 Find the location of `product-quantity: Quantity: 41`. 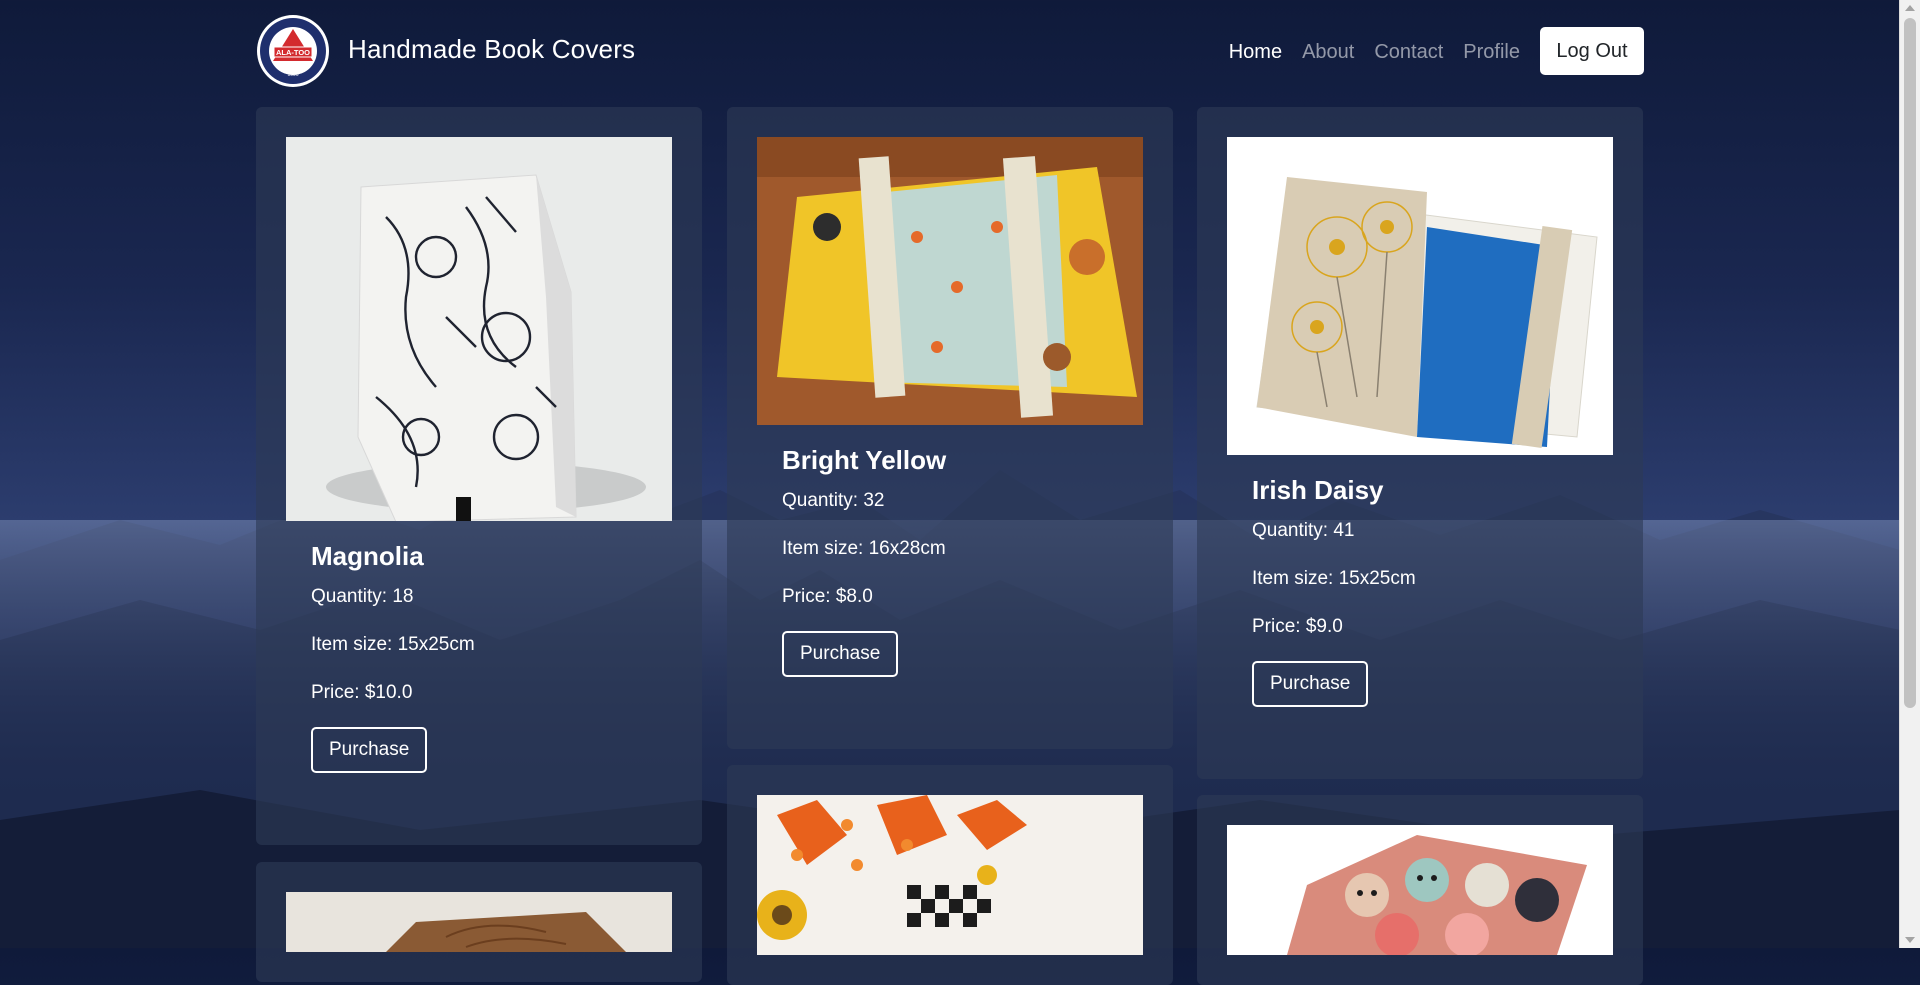

product-quantity: Quantity: 41 is located at coordinates (1303, 530).